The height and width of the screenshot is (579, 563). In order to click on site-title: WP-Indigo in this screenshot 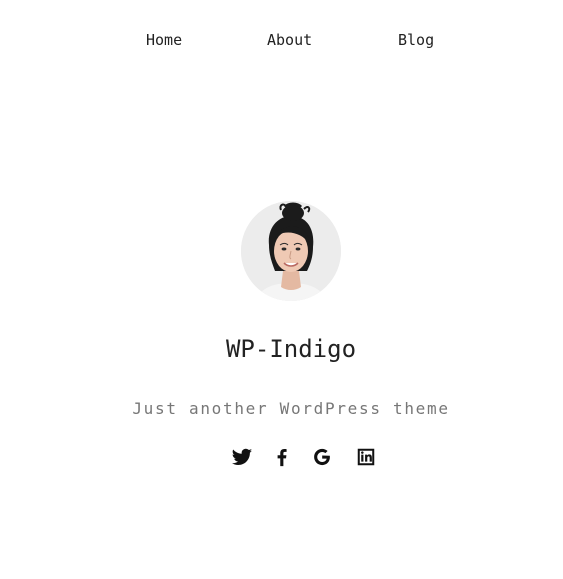, I will do `click(291, 349)`.